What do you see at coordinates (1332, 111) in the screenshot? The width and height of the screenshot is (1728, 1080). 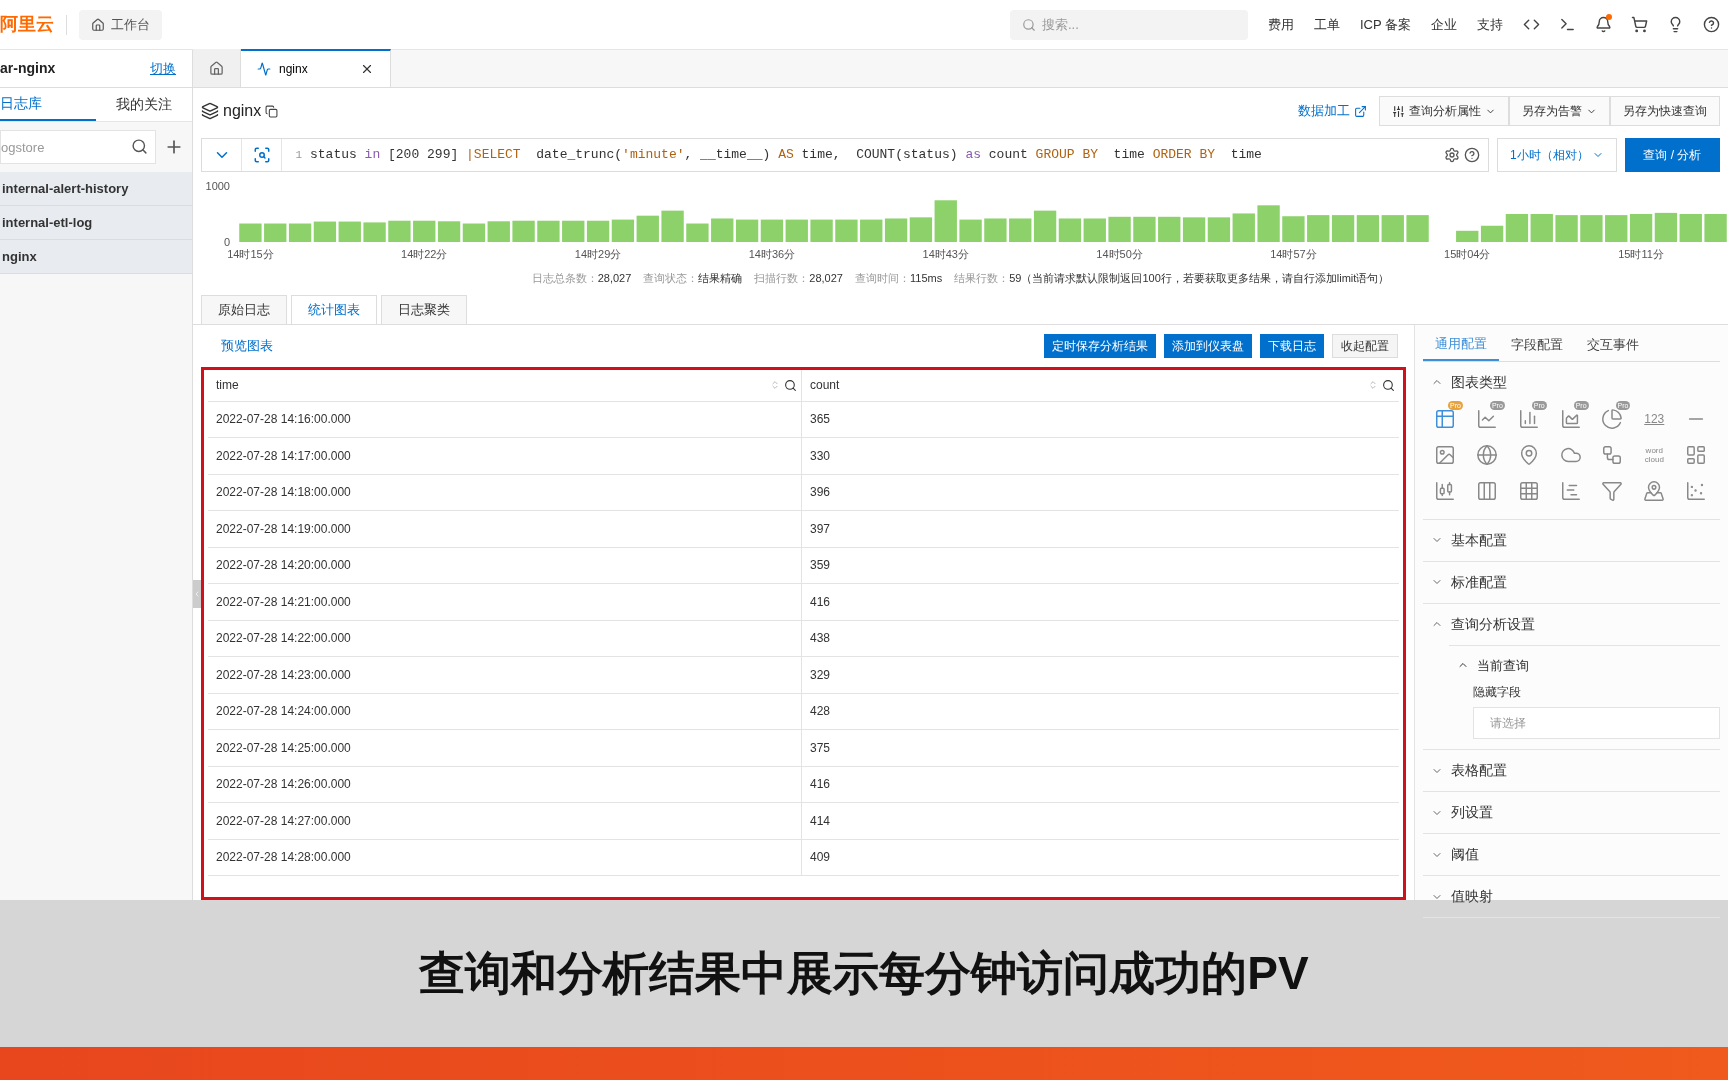 I see `data-process-link: 数据加工` at bounding box center [1332, 111].